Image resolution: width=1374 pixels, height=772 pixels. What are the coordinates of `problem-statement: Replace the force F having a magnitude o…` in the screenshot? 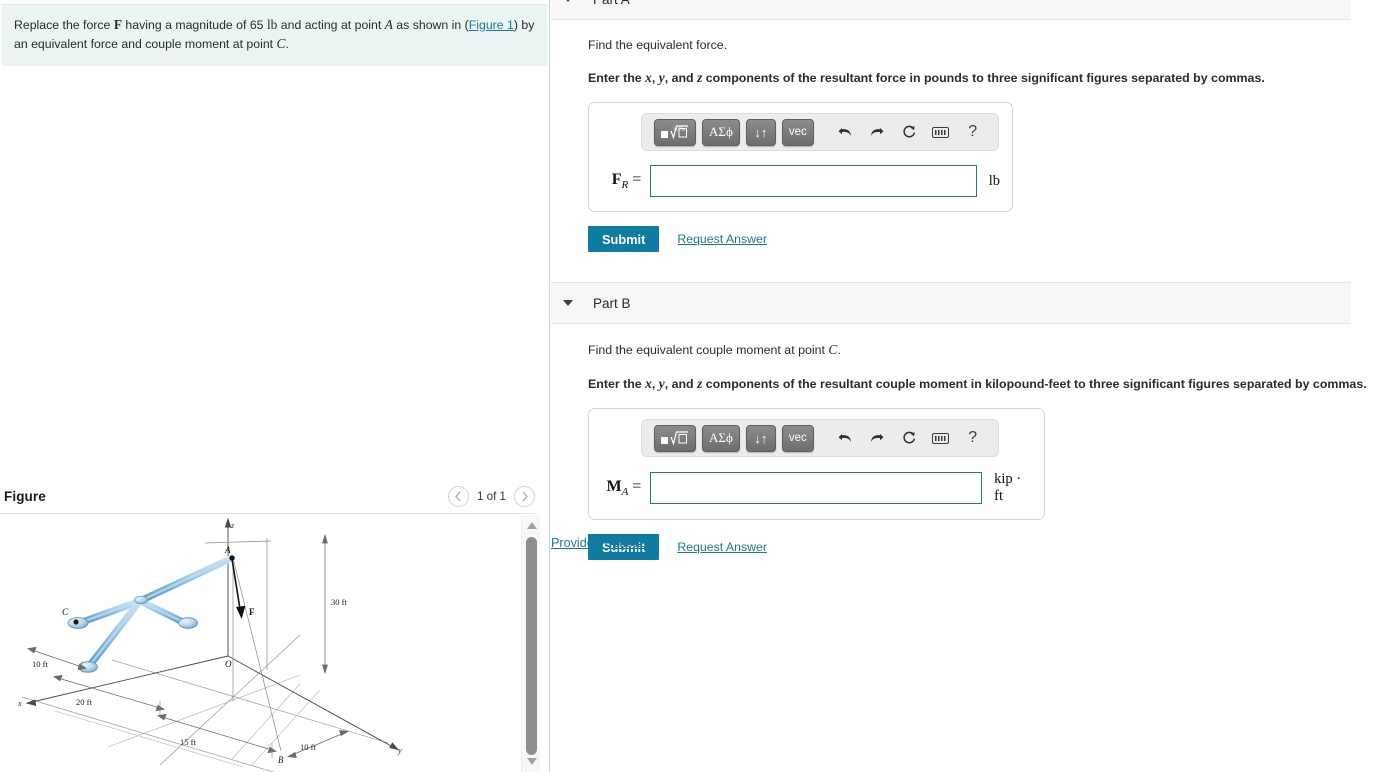 It's located at (274, 35).